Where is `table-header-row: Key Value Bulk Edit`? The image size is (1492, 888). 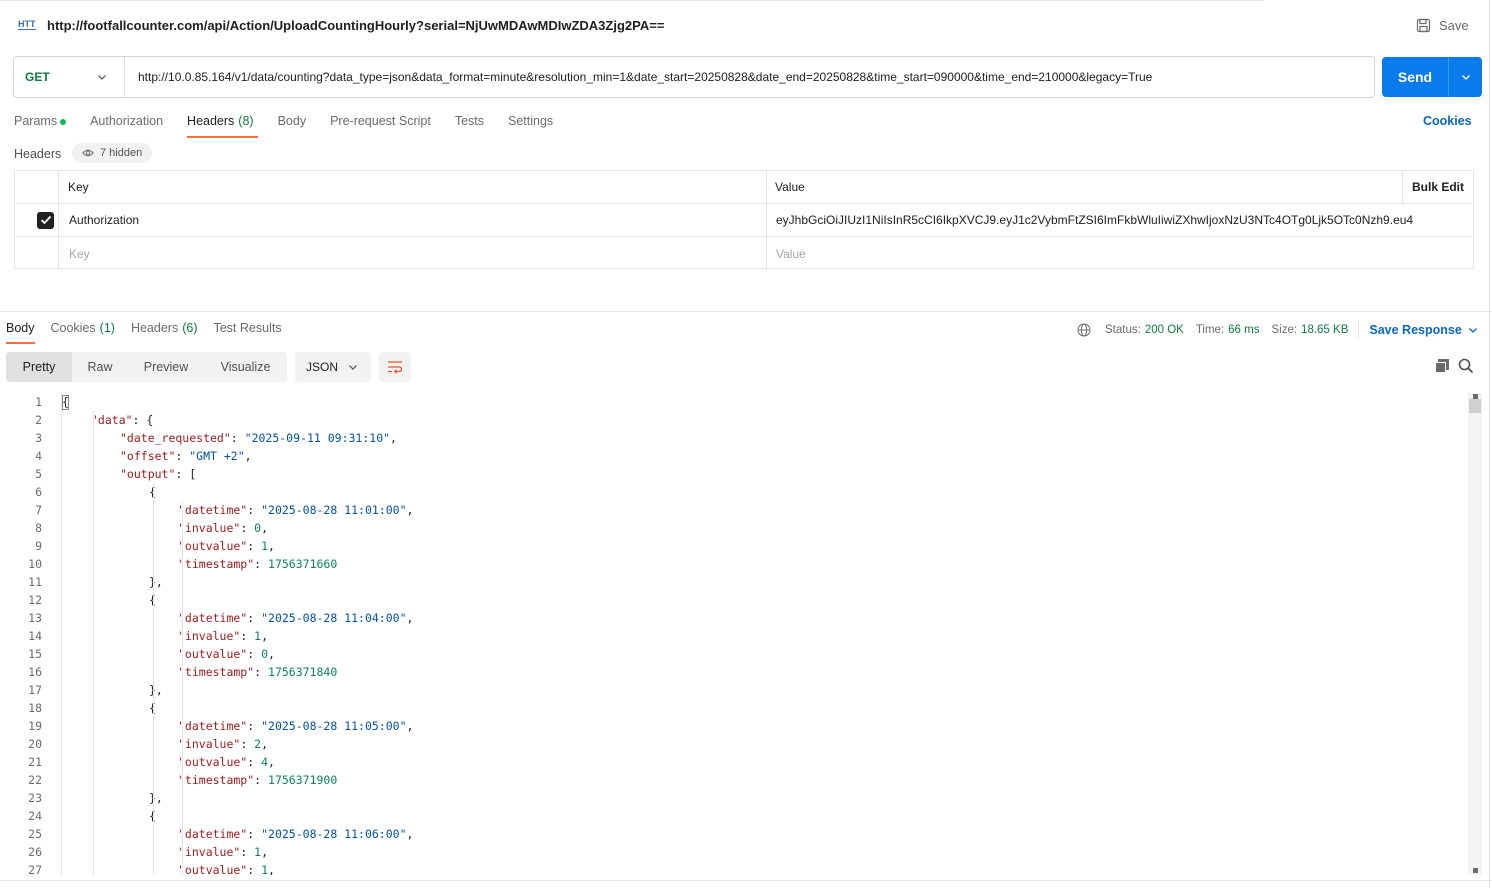
table-header-row: Key Value Bulk Edit is located at coordinates (744, 187).